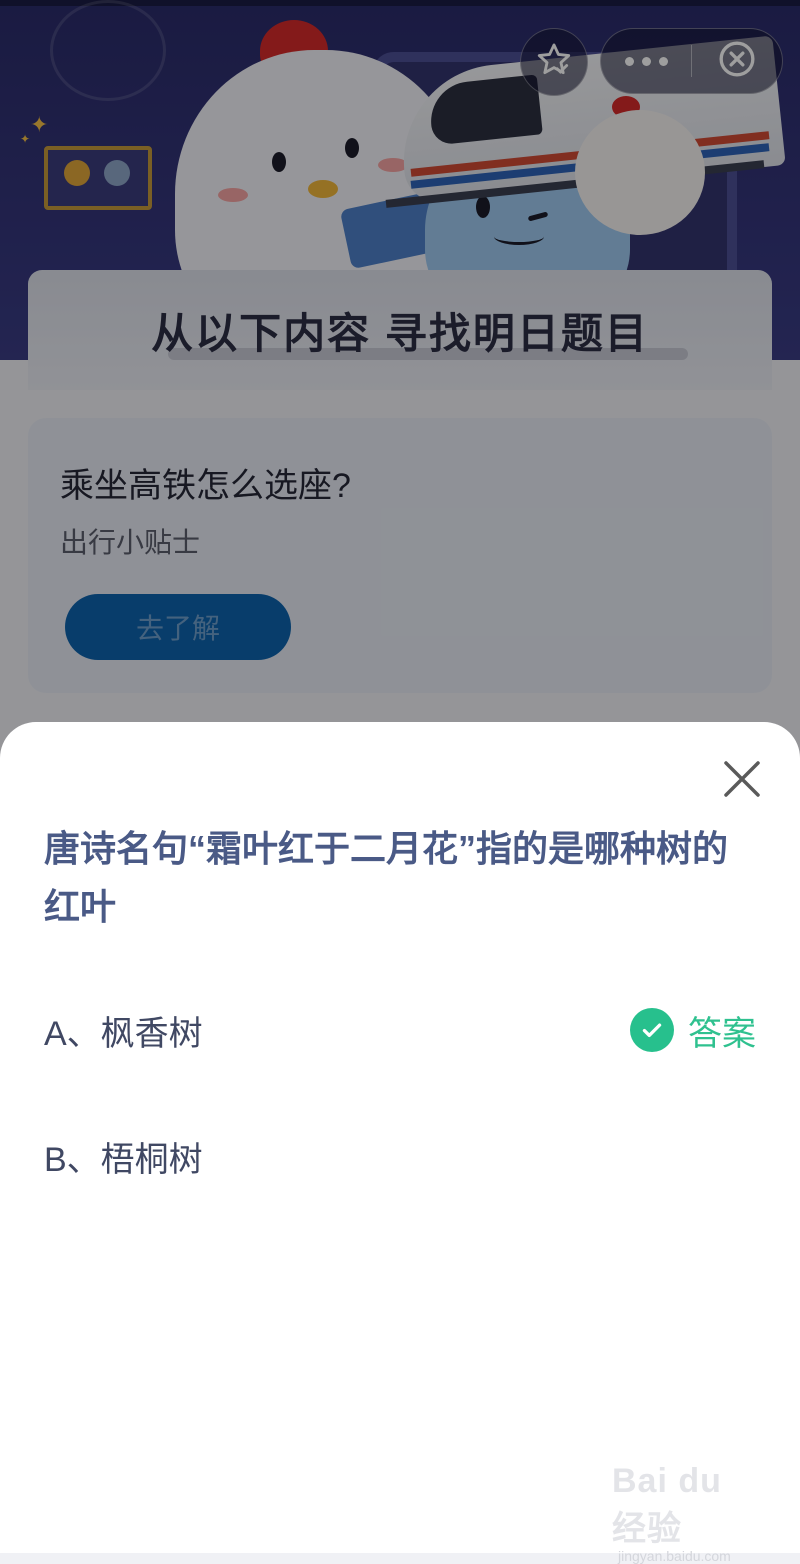 The width and height of the screenshot is (800, 1564). Describe the element at coordinates (722, 1033) in the screenshot. I see `answer-label: 答案` at that location.